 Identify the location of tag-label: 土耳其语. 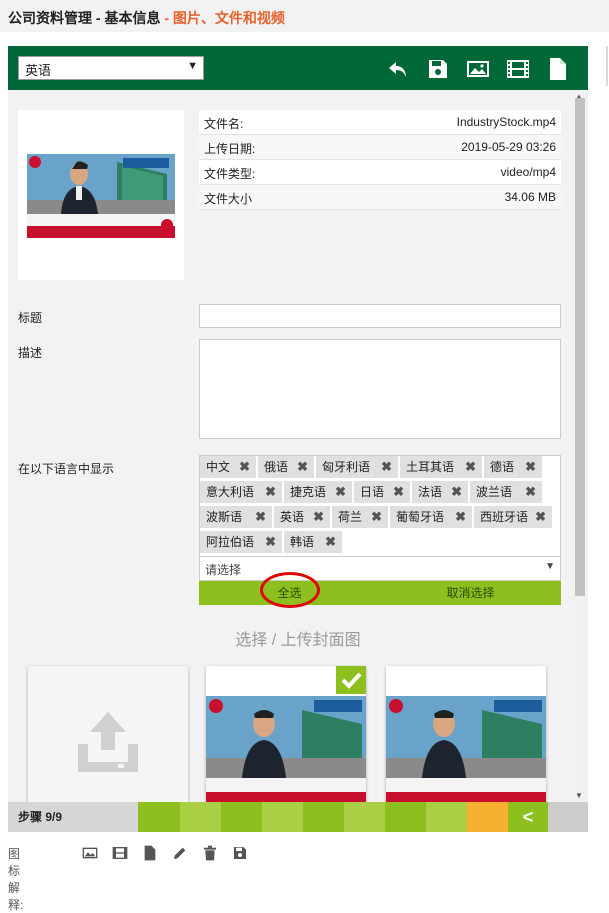
(430, 467).